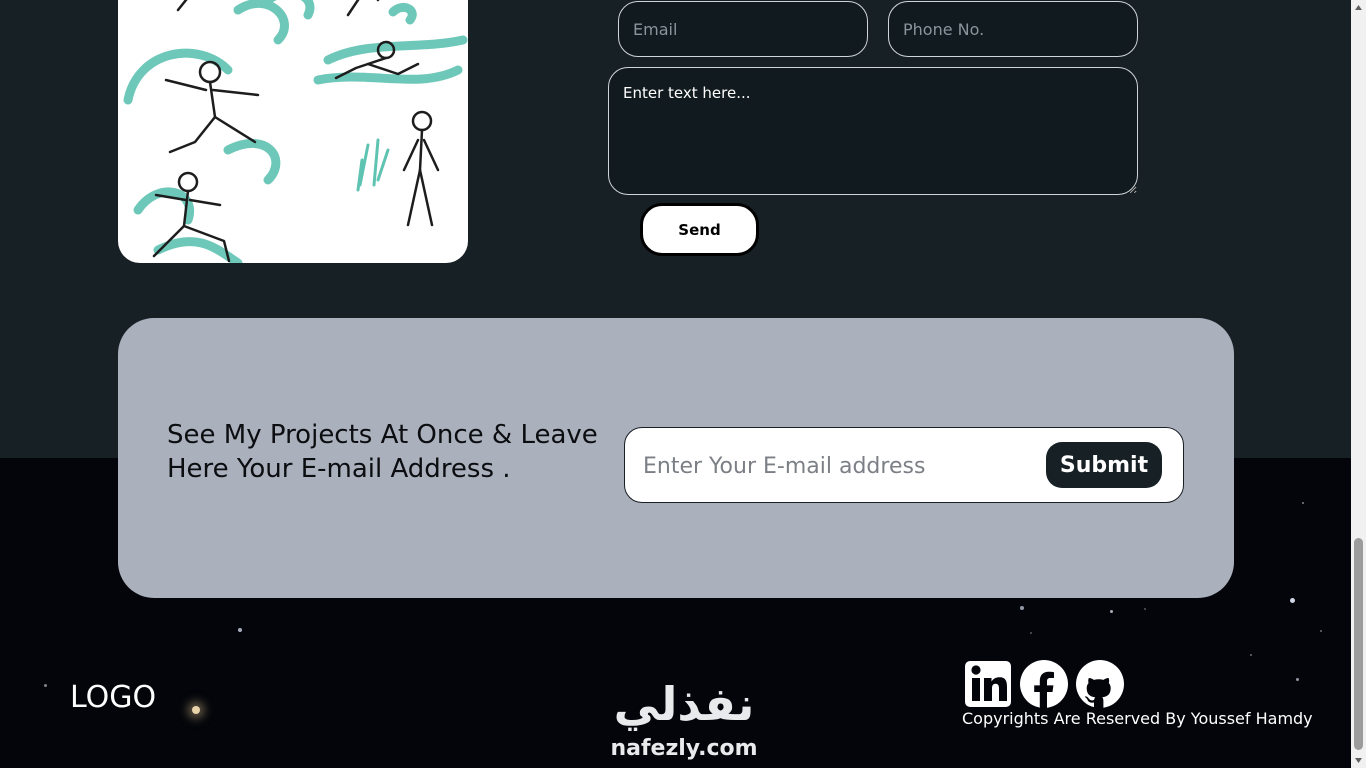 The image size is (1366, 768). Describe the element at coordinates (1100, 683) in the screenshot. I see `github-icon` at that location.